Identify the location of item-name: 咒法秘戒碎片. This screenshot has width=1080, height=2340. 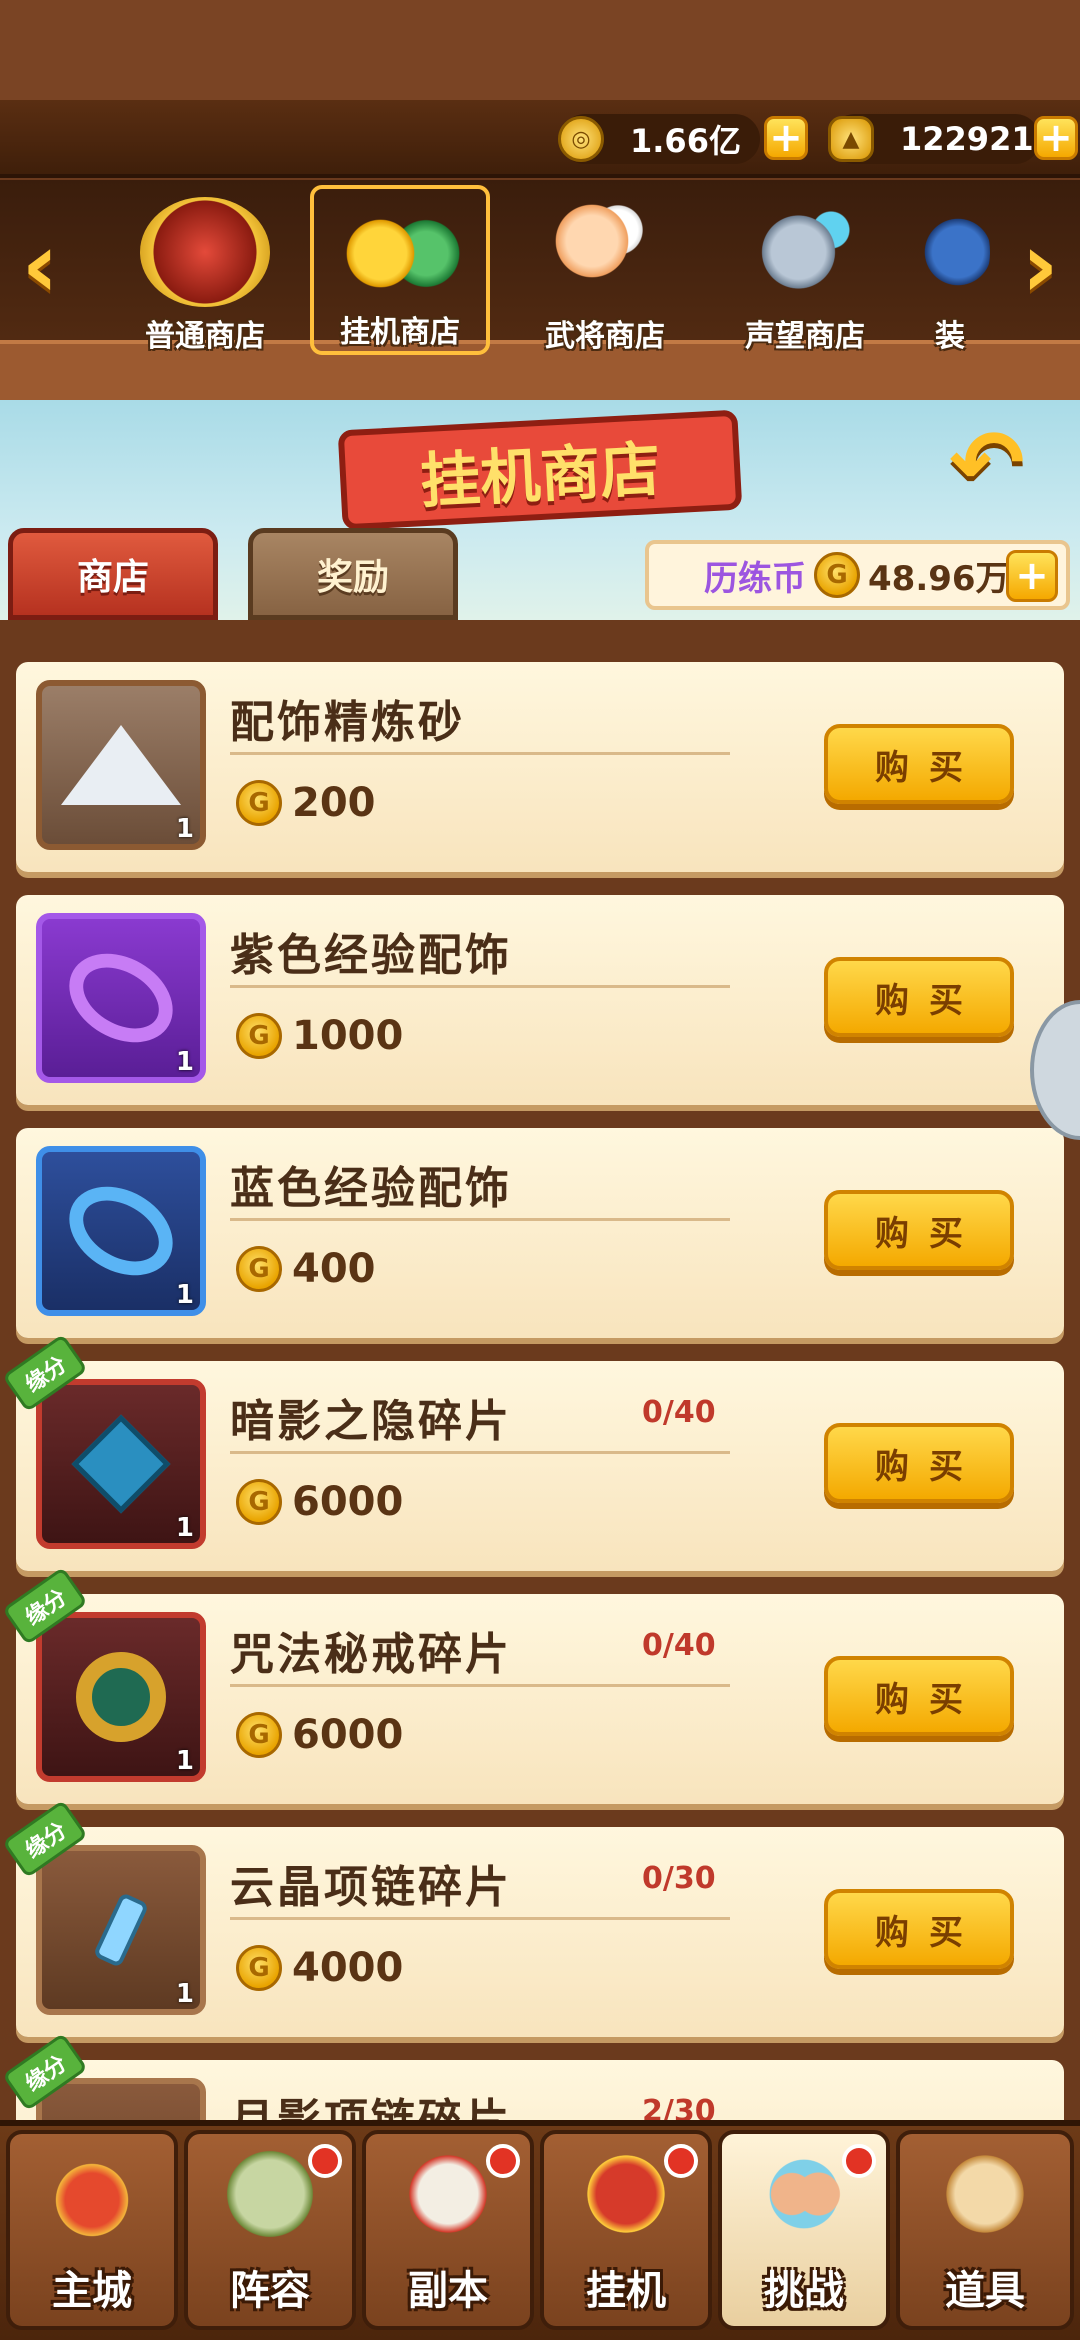
(371, 1654).